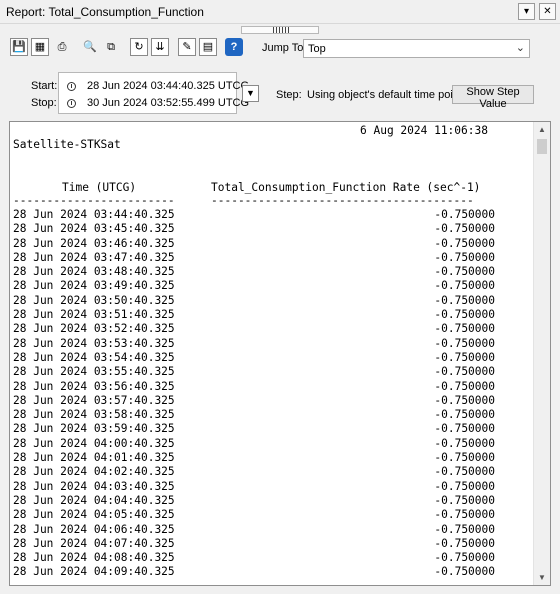 This screenshot has width=560, height=594. Describe the element at coordinates (542, 129) in the screenshot. I see `scroll-up-icon: ▲` at that location.